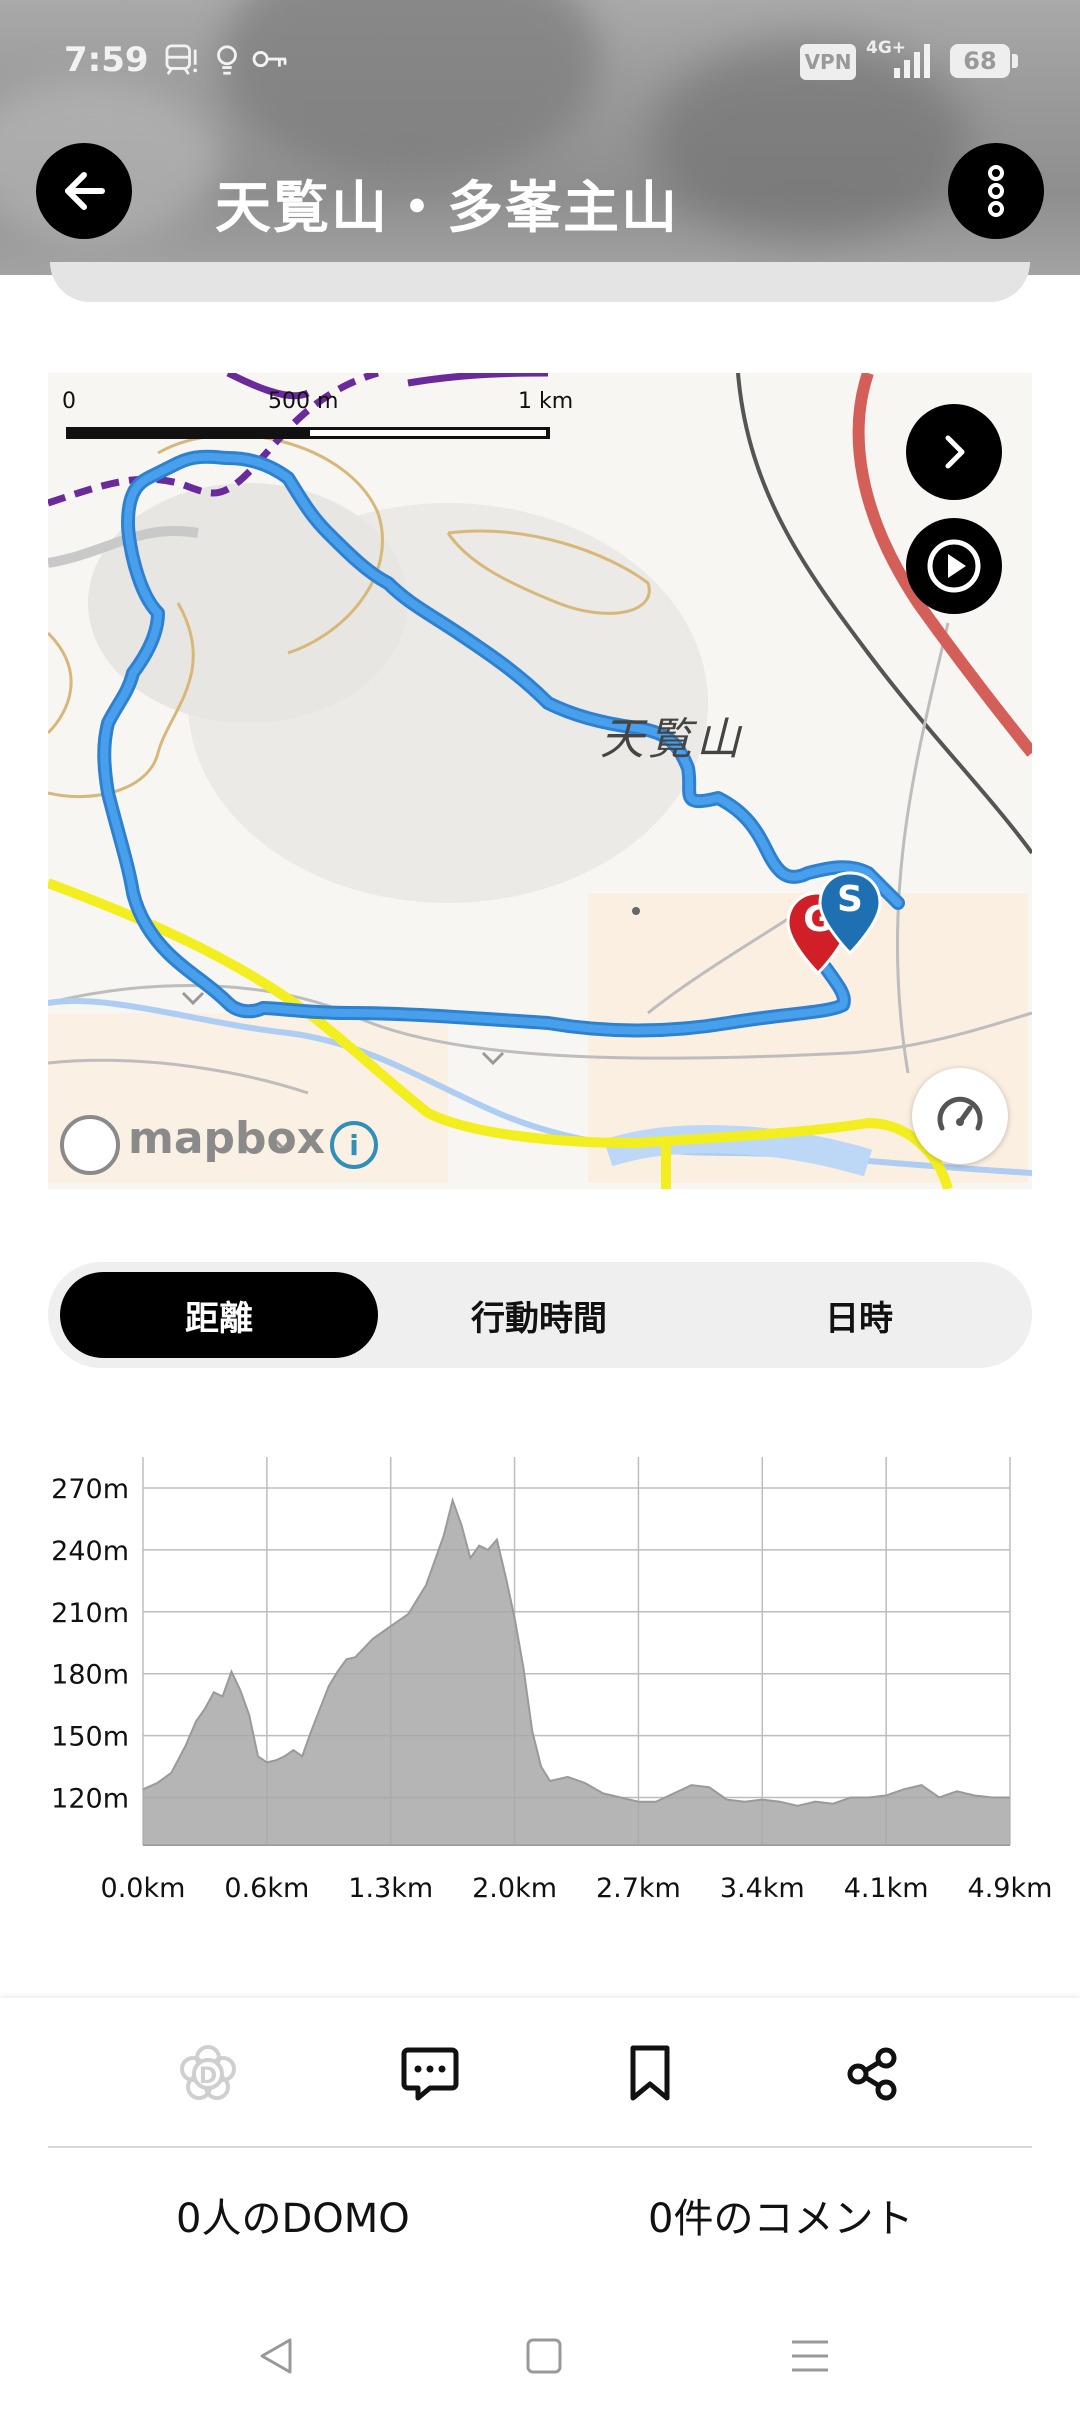  What do you see at coordinates (90, 1737) in the screenshot?
I see `y-tick-label: 150m` at bounding box center [90, 1737].